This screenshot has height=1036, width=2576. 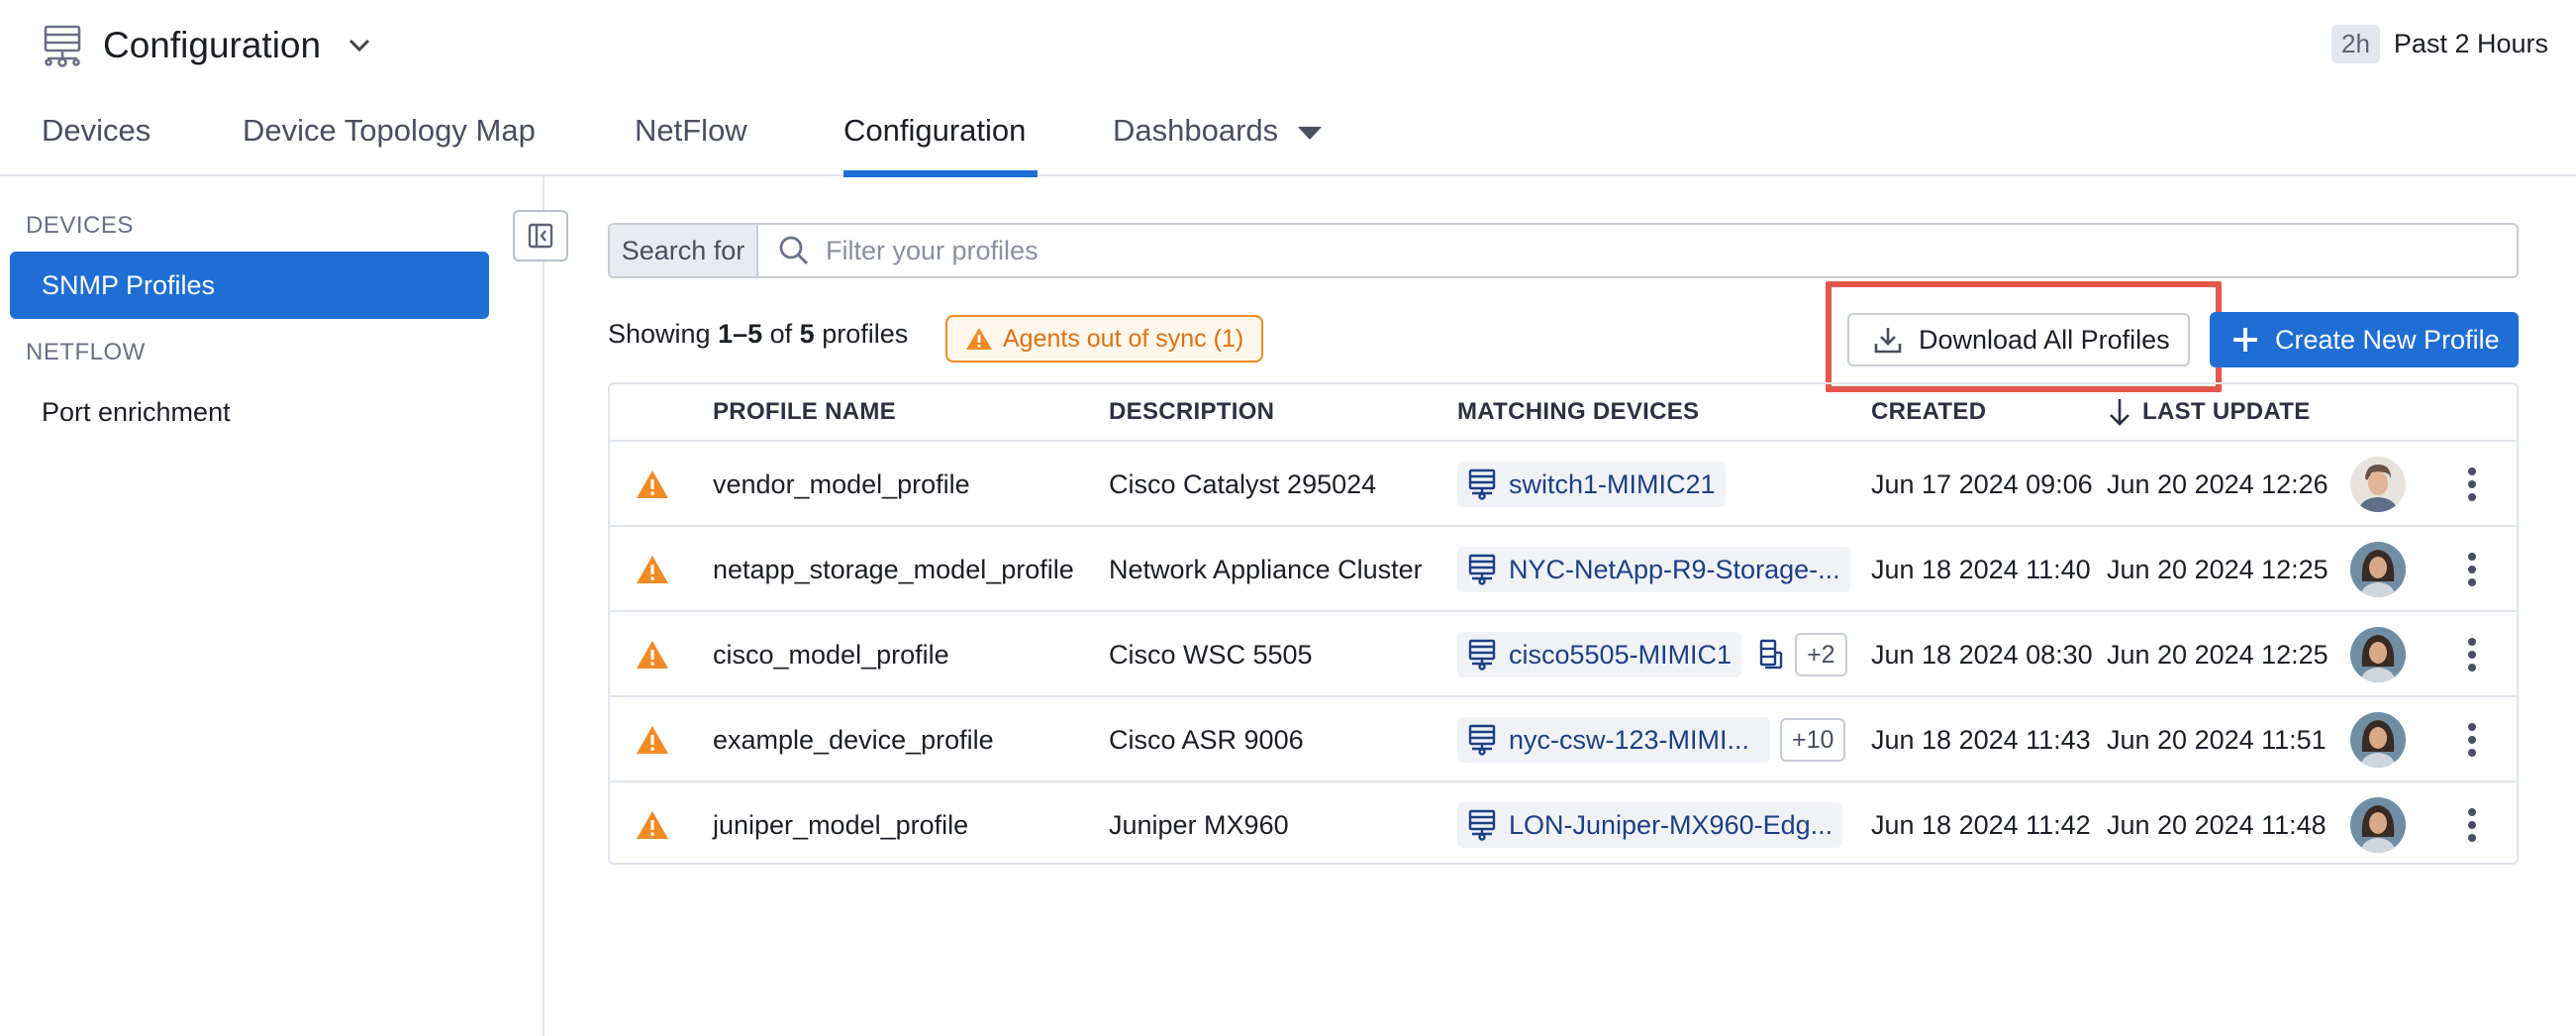 What do you see at coordinates (794, 250) in the screenshot?
I see `search-icon` at bounding box center [794, 250].